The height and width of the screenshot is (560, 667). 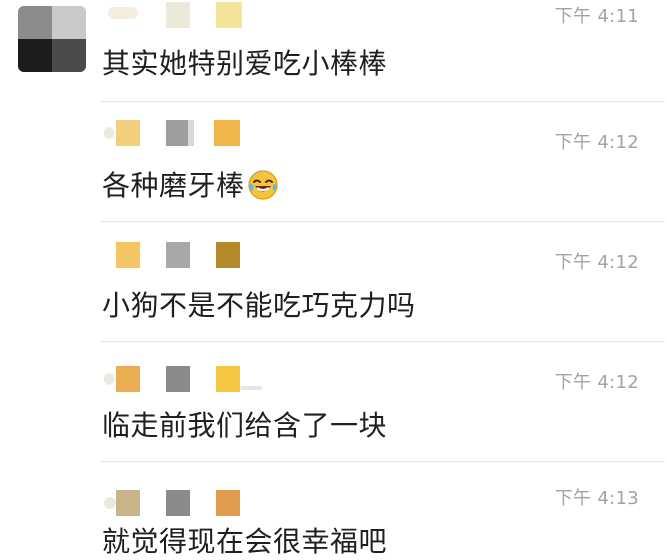 I want to click on message-text: 小狗不是不能吃巧克力吗, so click(x=259, y=305).